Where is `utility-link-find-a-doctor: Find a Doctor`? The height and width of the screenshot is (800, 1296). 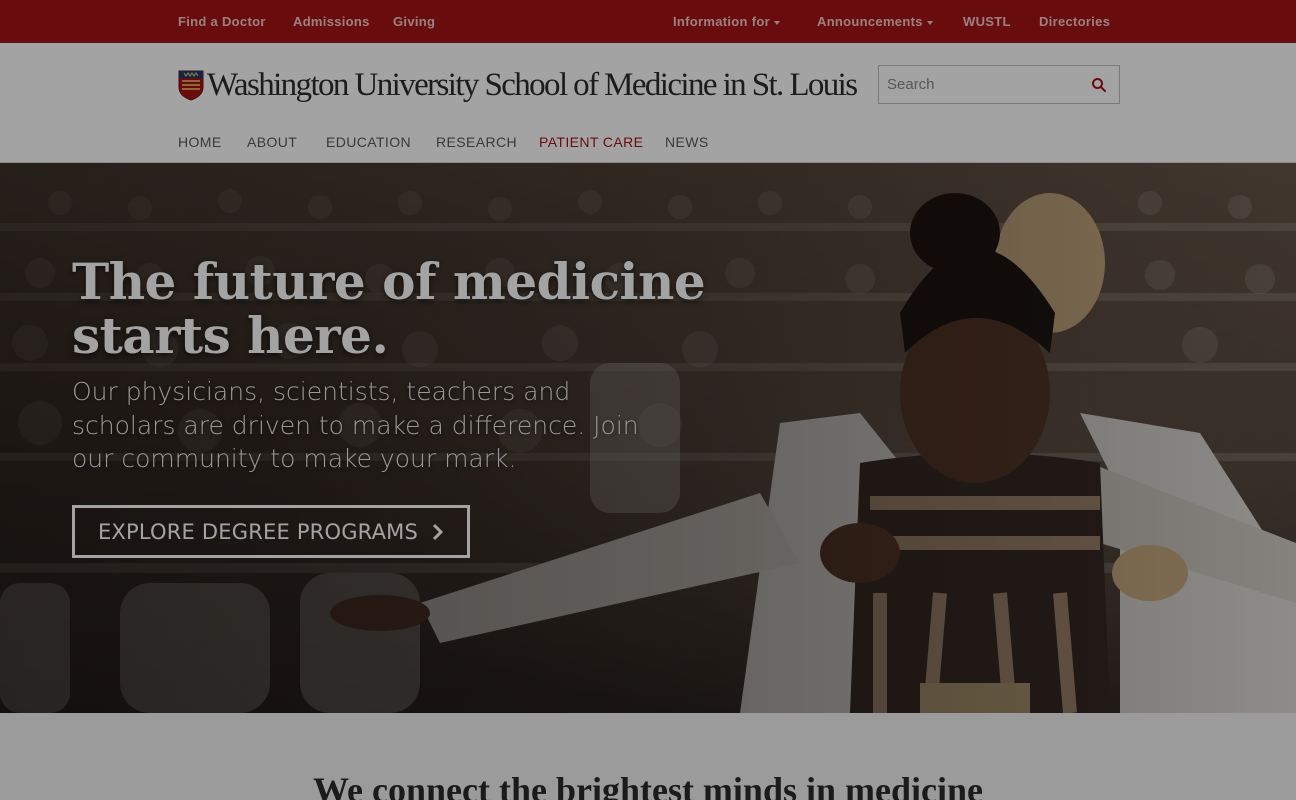
utility-link-find-a-doctor: Find a Doctor is located at coordinates (222, 21).